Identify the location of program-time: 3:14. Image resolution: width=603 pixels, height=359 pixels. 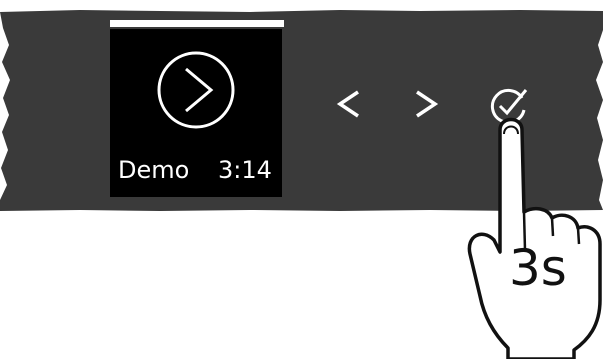
(245, 170).